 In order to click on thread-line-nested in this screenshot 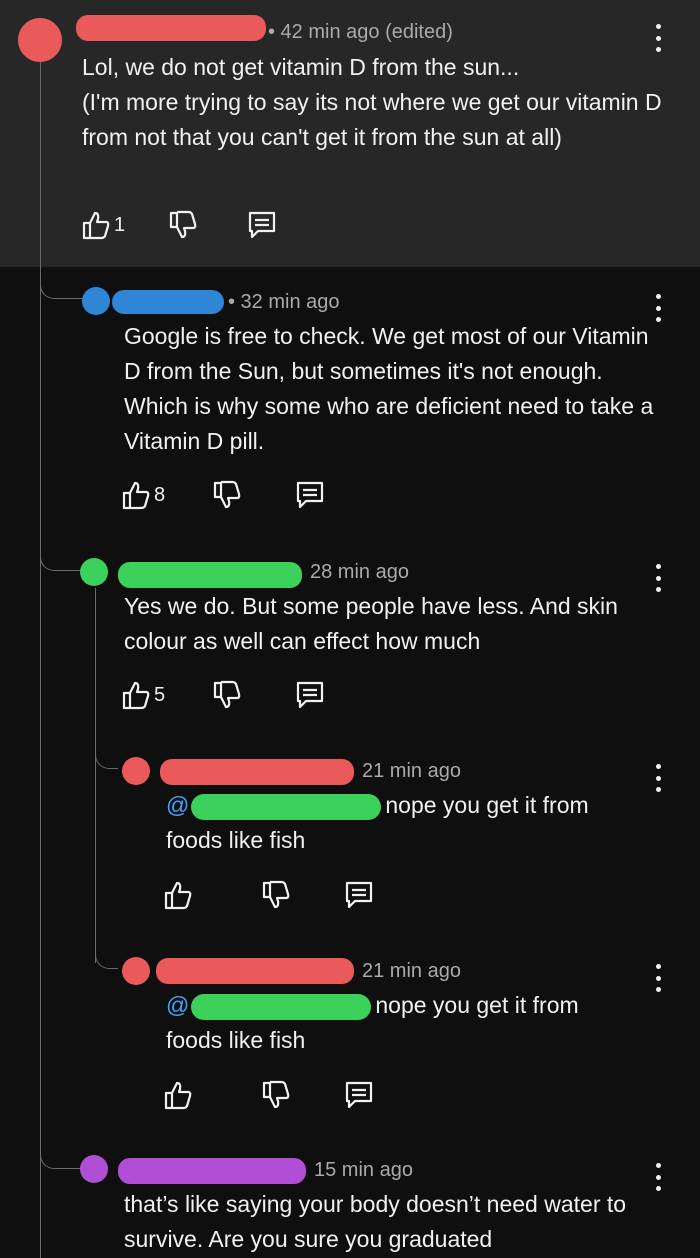, I will do `click(95, 775)`.